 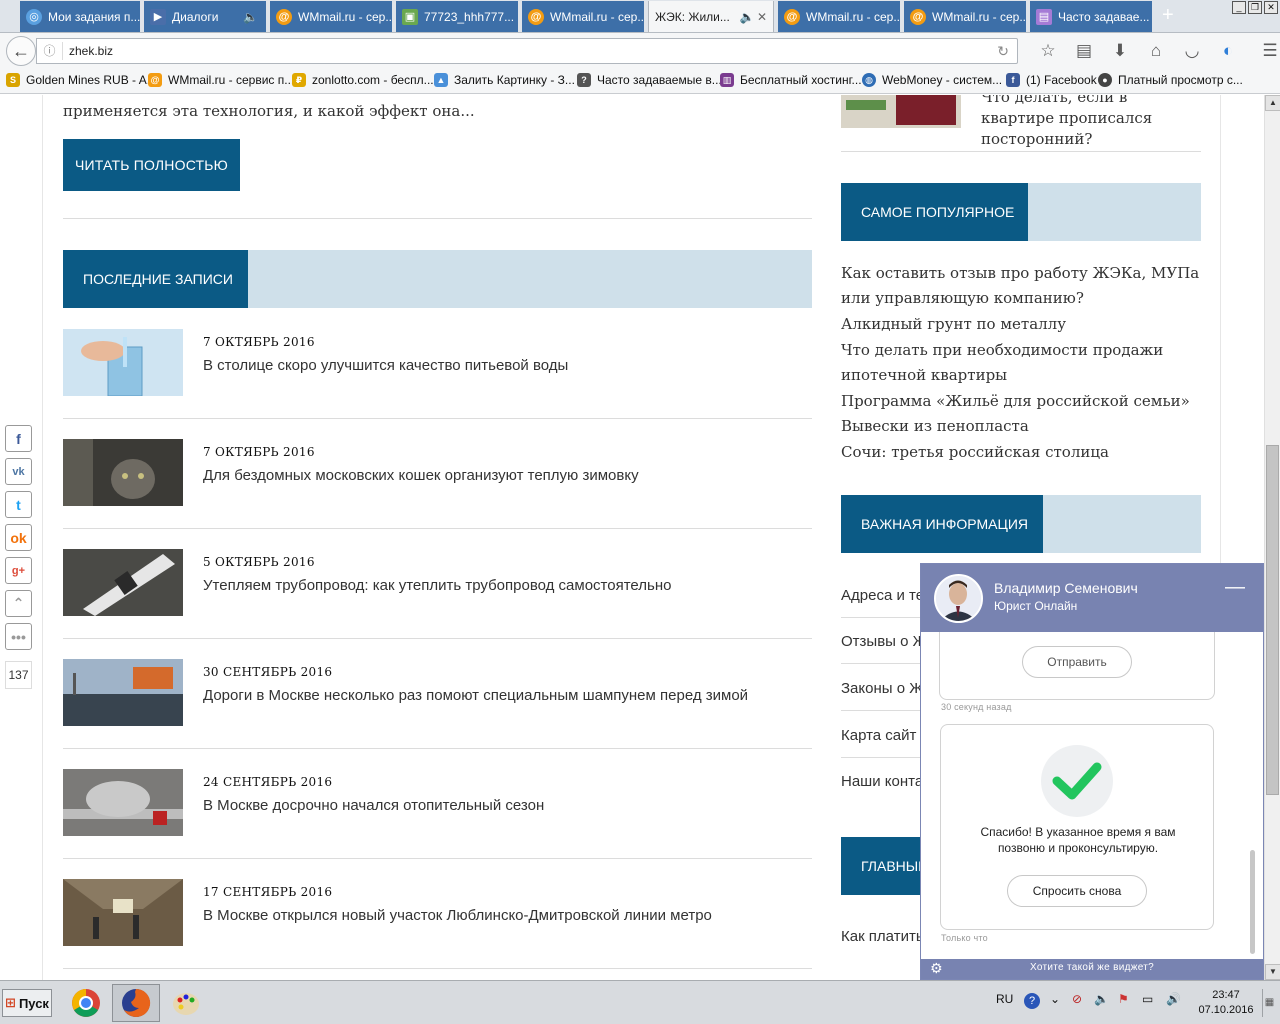 I want to click on popular-link: Сочи: третья российская столица, so click(x=975, y=452).